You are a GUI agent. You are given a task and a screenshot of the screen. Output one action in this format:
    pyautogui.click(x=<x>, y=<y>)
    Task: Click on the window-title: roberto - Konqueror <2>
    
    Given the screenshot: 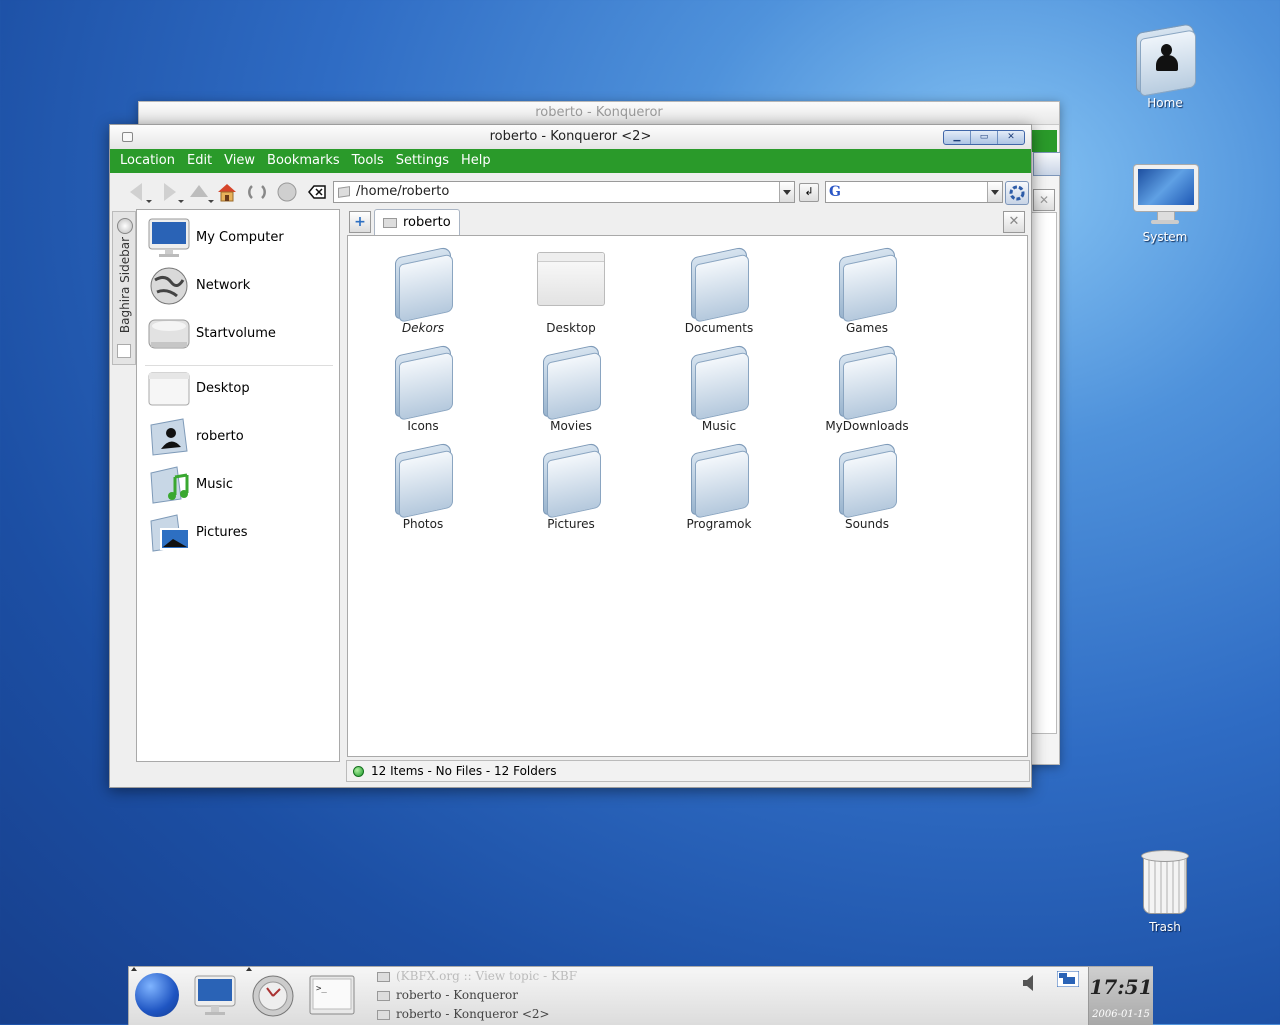 What is the action you would take?
    pyautogui.click(x=570, y=136)
    